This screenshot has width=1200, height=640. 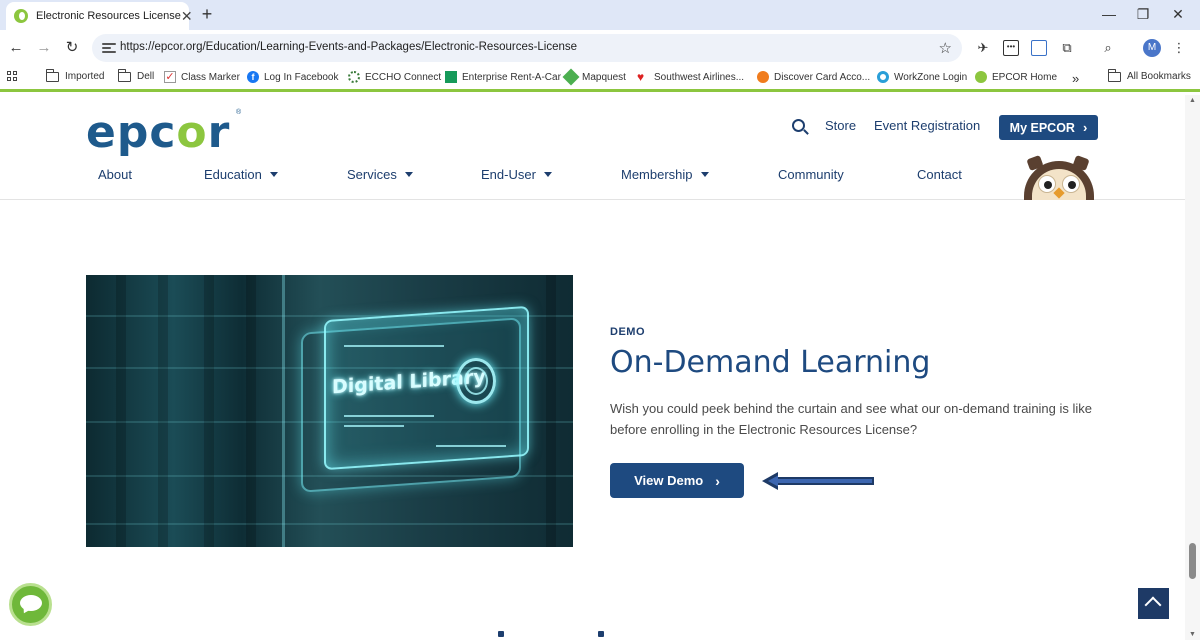 I want to click on bookmark-label: WorkZone Login, so click(x=931, y=77).